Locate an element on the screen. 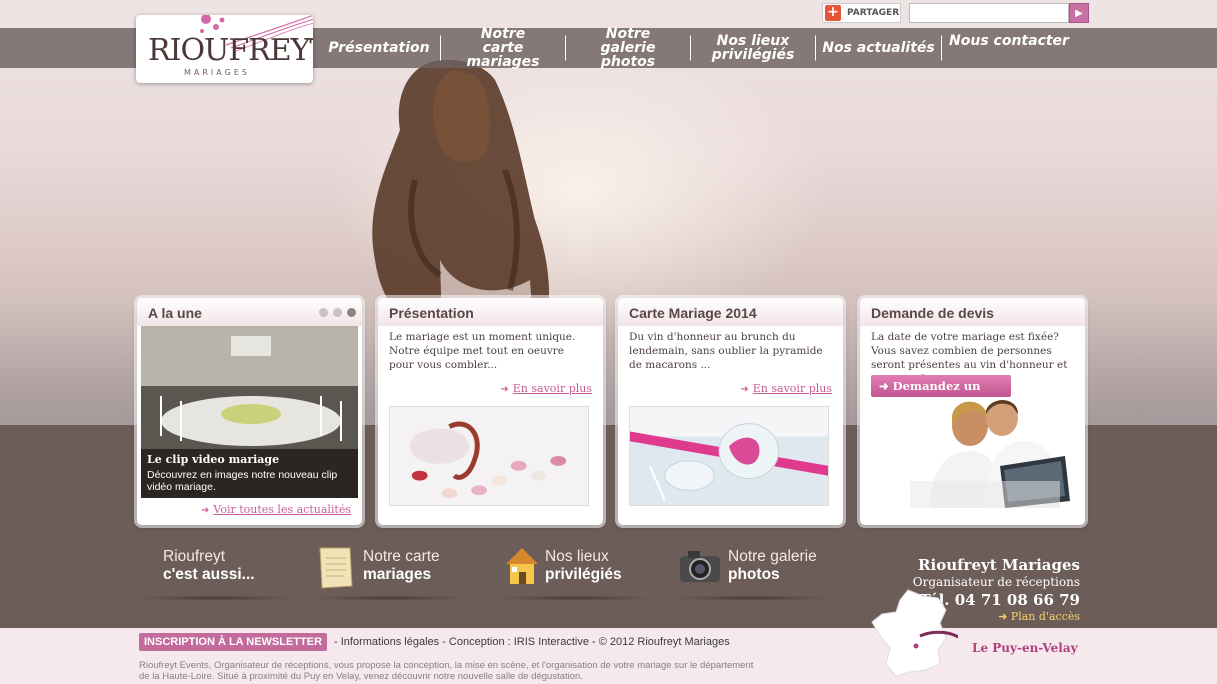 The image size is (1217, 684). nav-galerie-photos: Notre galerie photos is located at coordinates (628, 48).